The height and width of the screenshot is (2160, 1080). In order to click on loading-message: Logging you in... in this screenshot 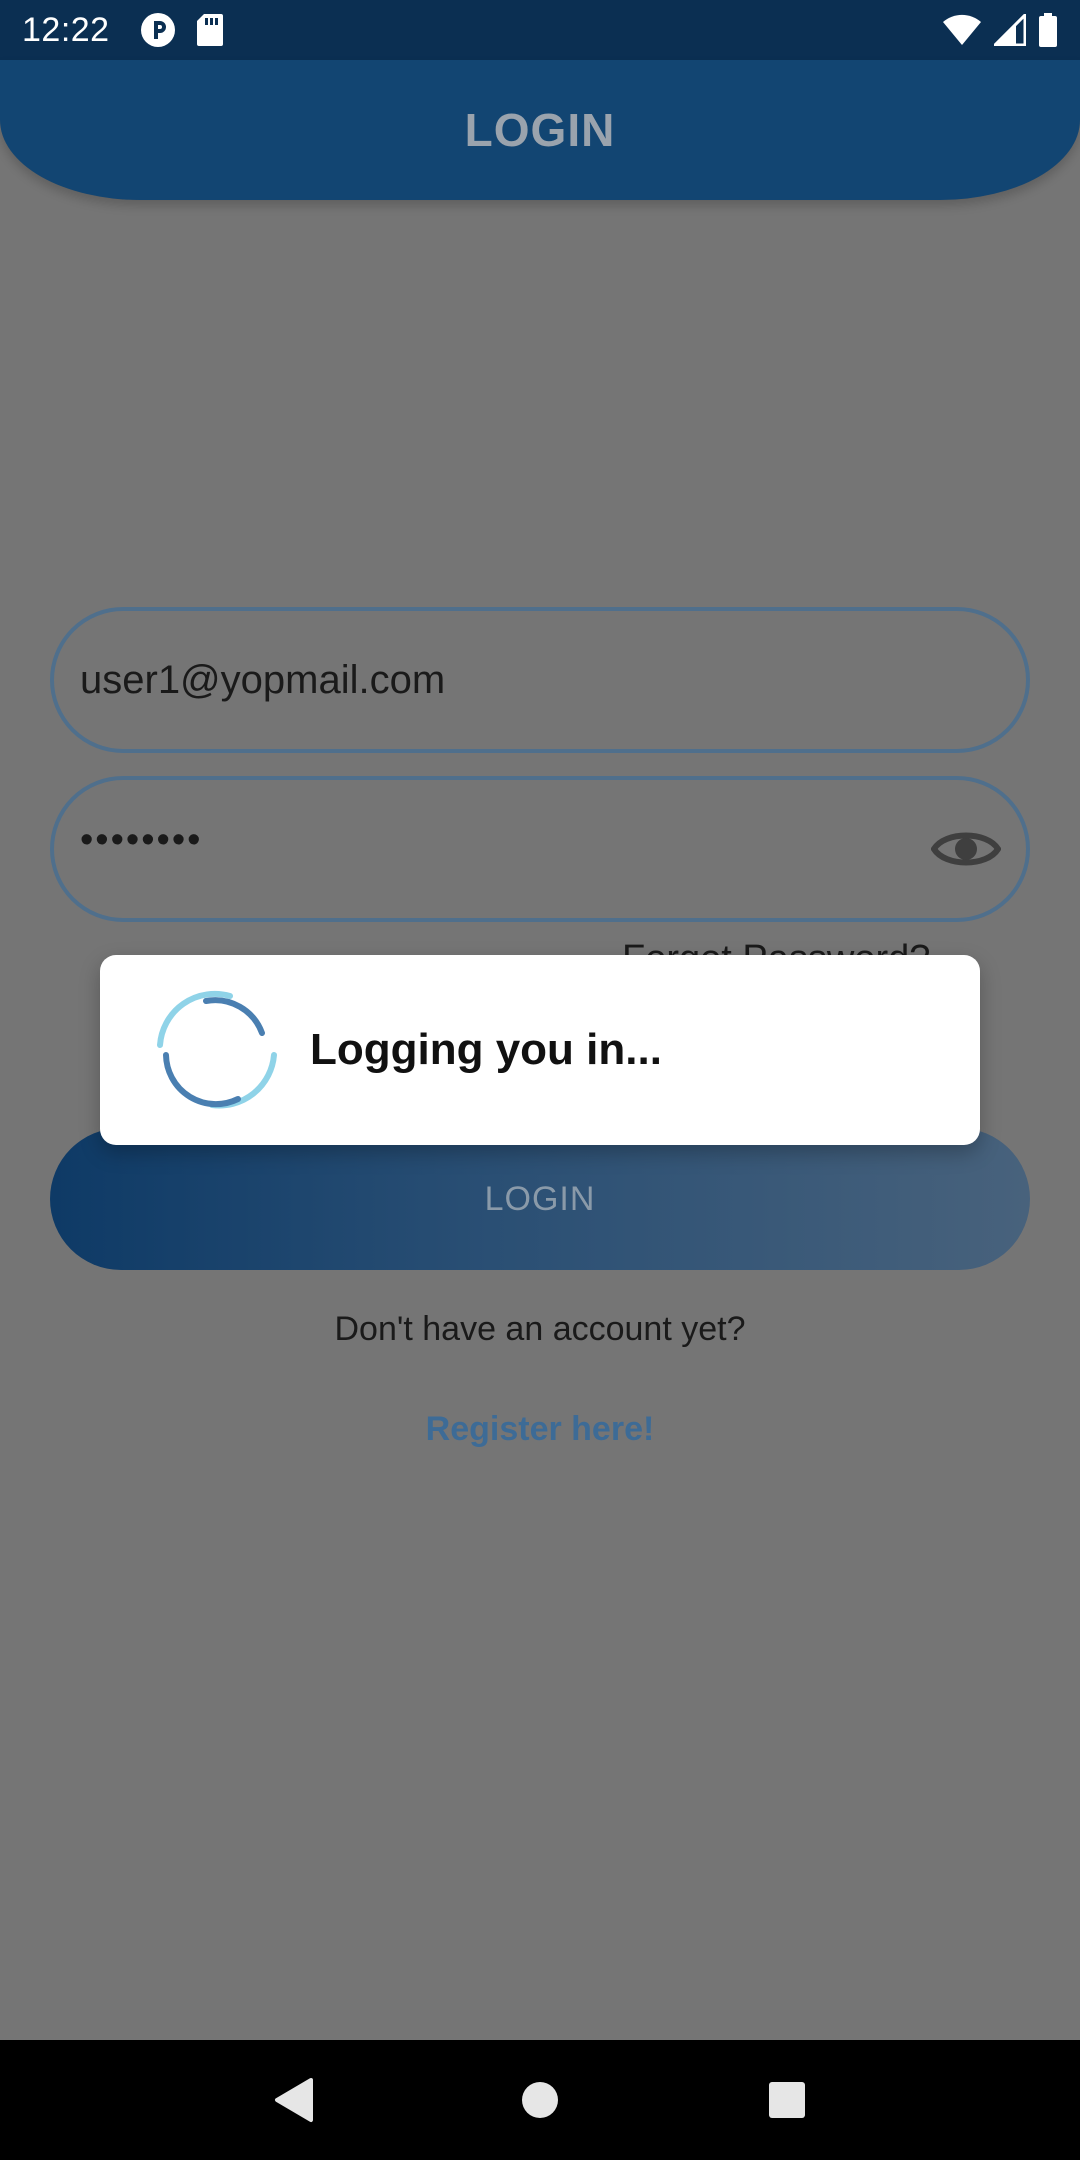, I will do `click(486, 1049)`.